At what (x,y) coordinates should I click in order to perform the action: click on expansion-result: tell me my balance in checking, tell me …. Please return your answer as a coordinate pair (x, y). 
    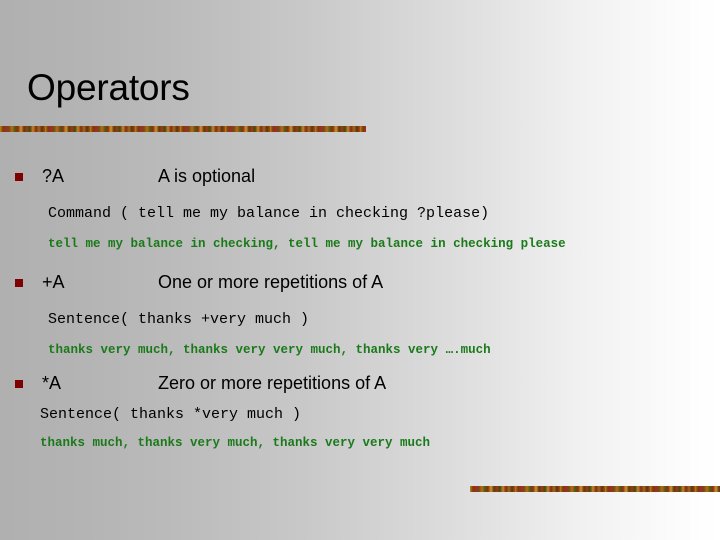
    Looking at the image, I should click on (307, 244).